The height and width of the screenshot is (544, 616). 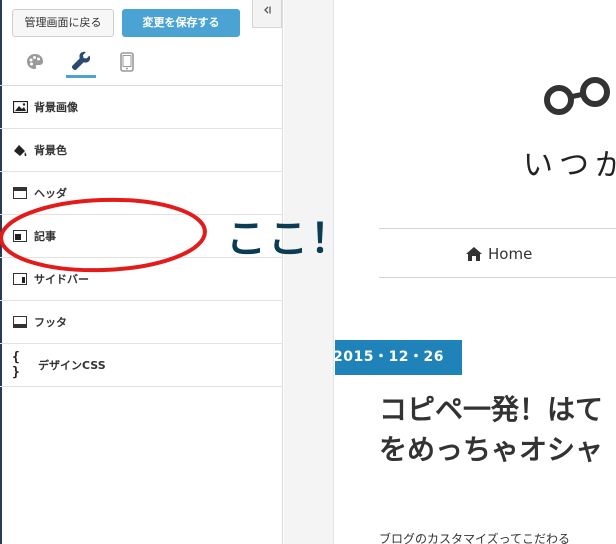 I want to click on post-title-line: をめっちゃオシャ, so click(x=491, y=449).